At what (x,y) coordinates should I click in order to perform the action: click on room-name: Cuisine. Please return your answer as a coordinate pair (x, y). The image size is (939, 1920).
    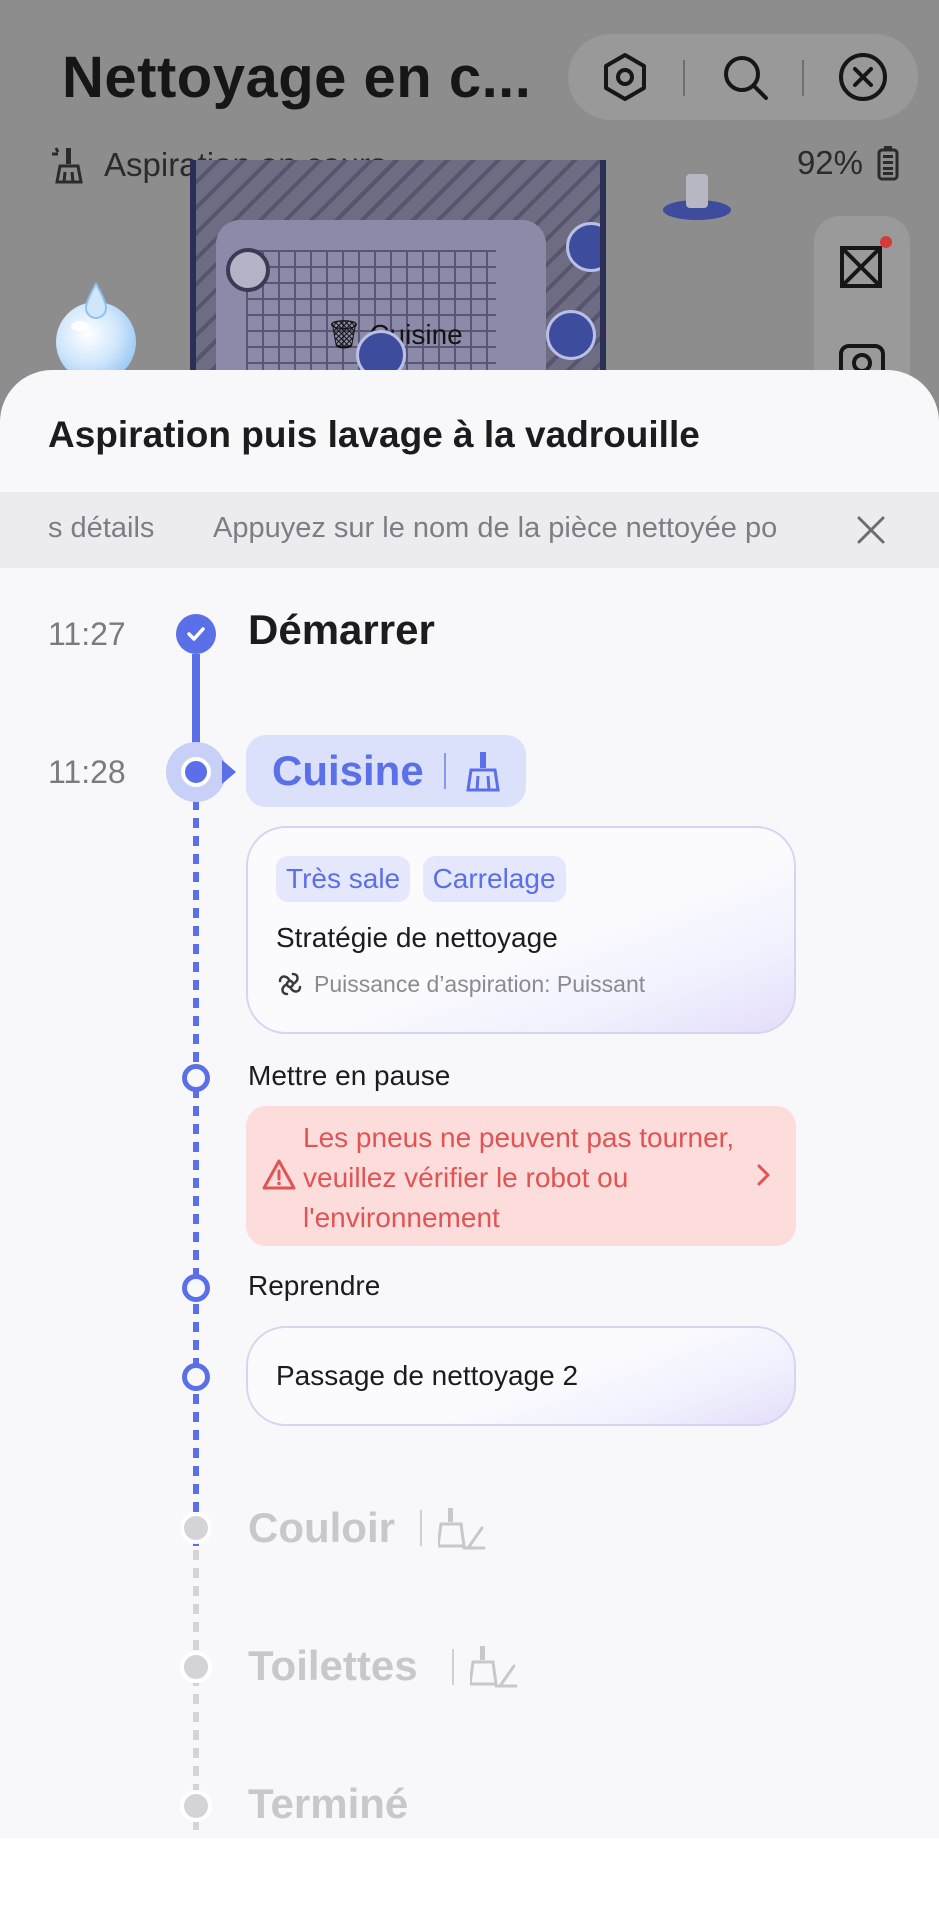
    Looking at the image, I should click on (348, 770).